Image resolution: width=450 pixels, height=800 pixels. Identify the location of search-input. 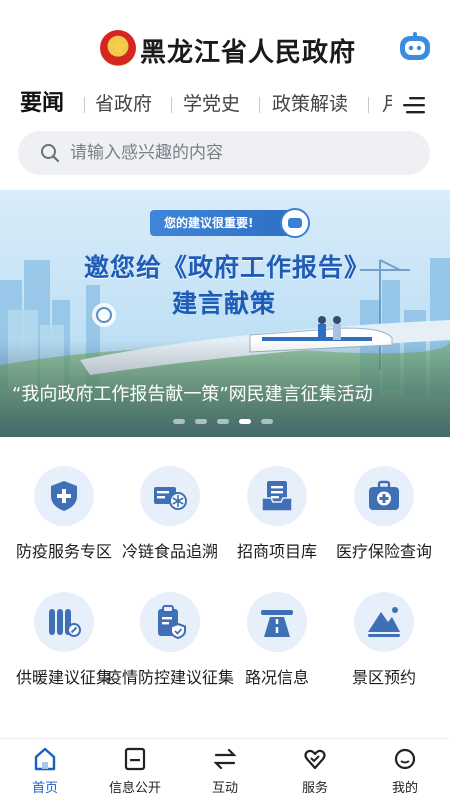
(240, 153).